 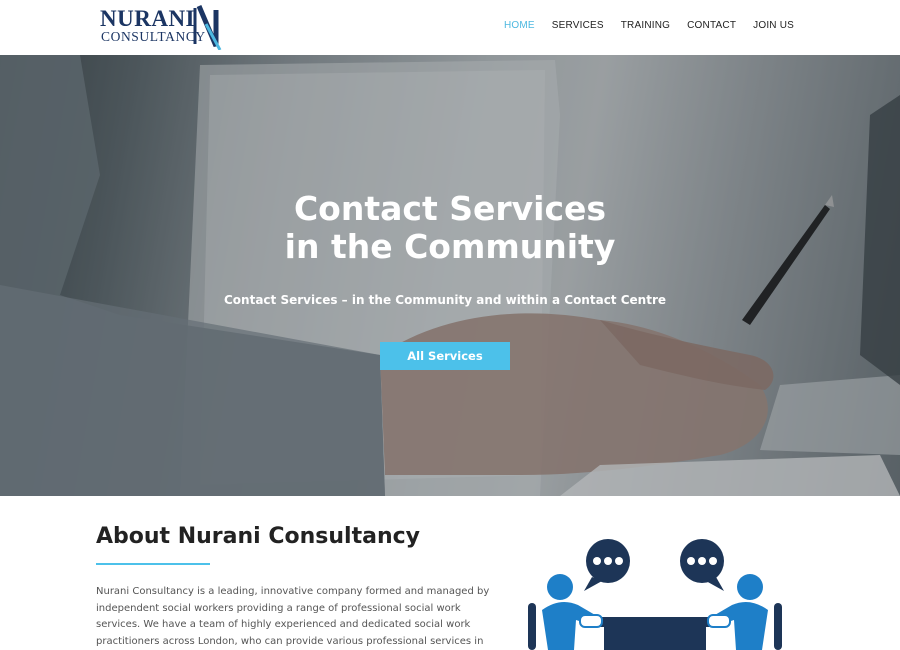 I want to click on hero-title-line-2: in the Community, so click(x=450, y=246).